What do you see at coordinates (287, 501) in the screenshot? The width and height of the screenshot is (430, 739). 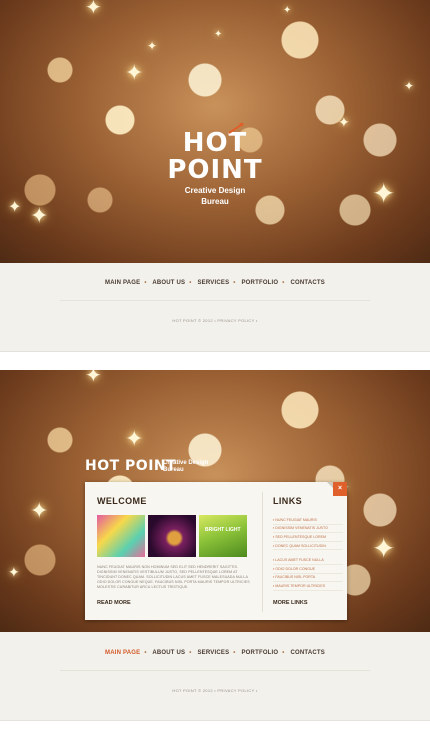 I see `links-title: LINKS` at bounding box center [287, 501].